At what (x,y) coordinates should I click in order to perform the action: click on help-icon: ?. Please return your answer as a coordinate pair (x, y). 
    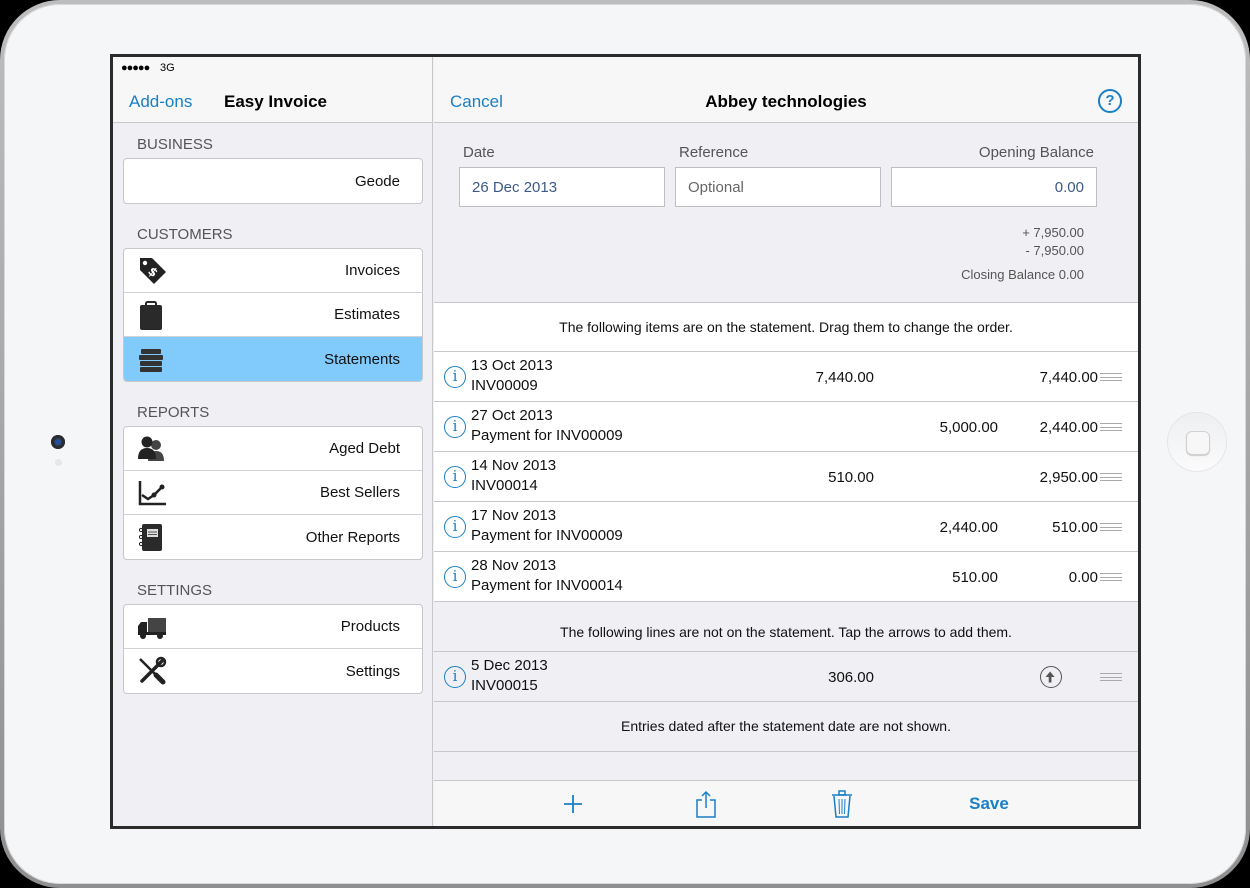
    Looking at the image, I should click on (1110, 101).